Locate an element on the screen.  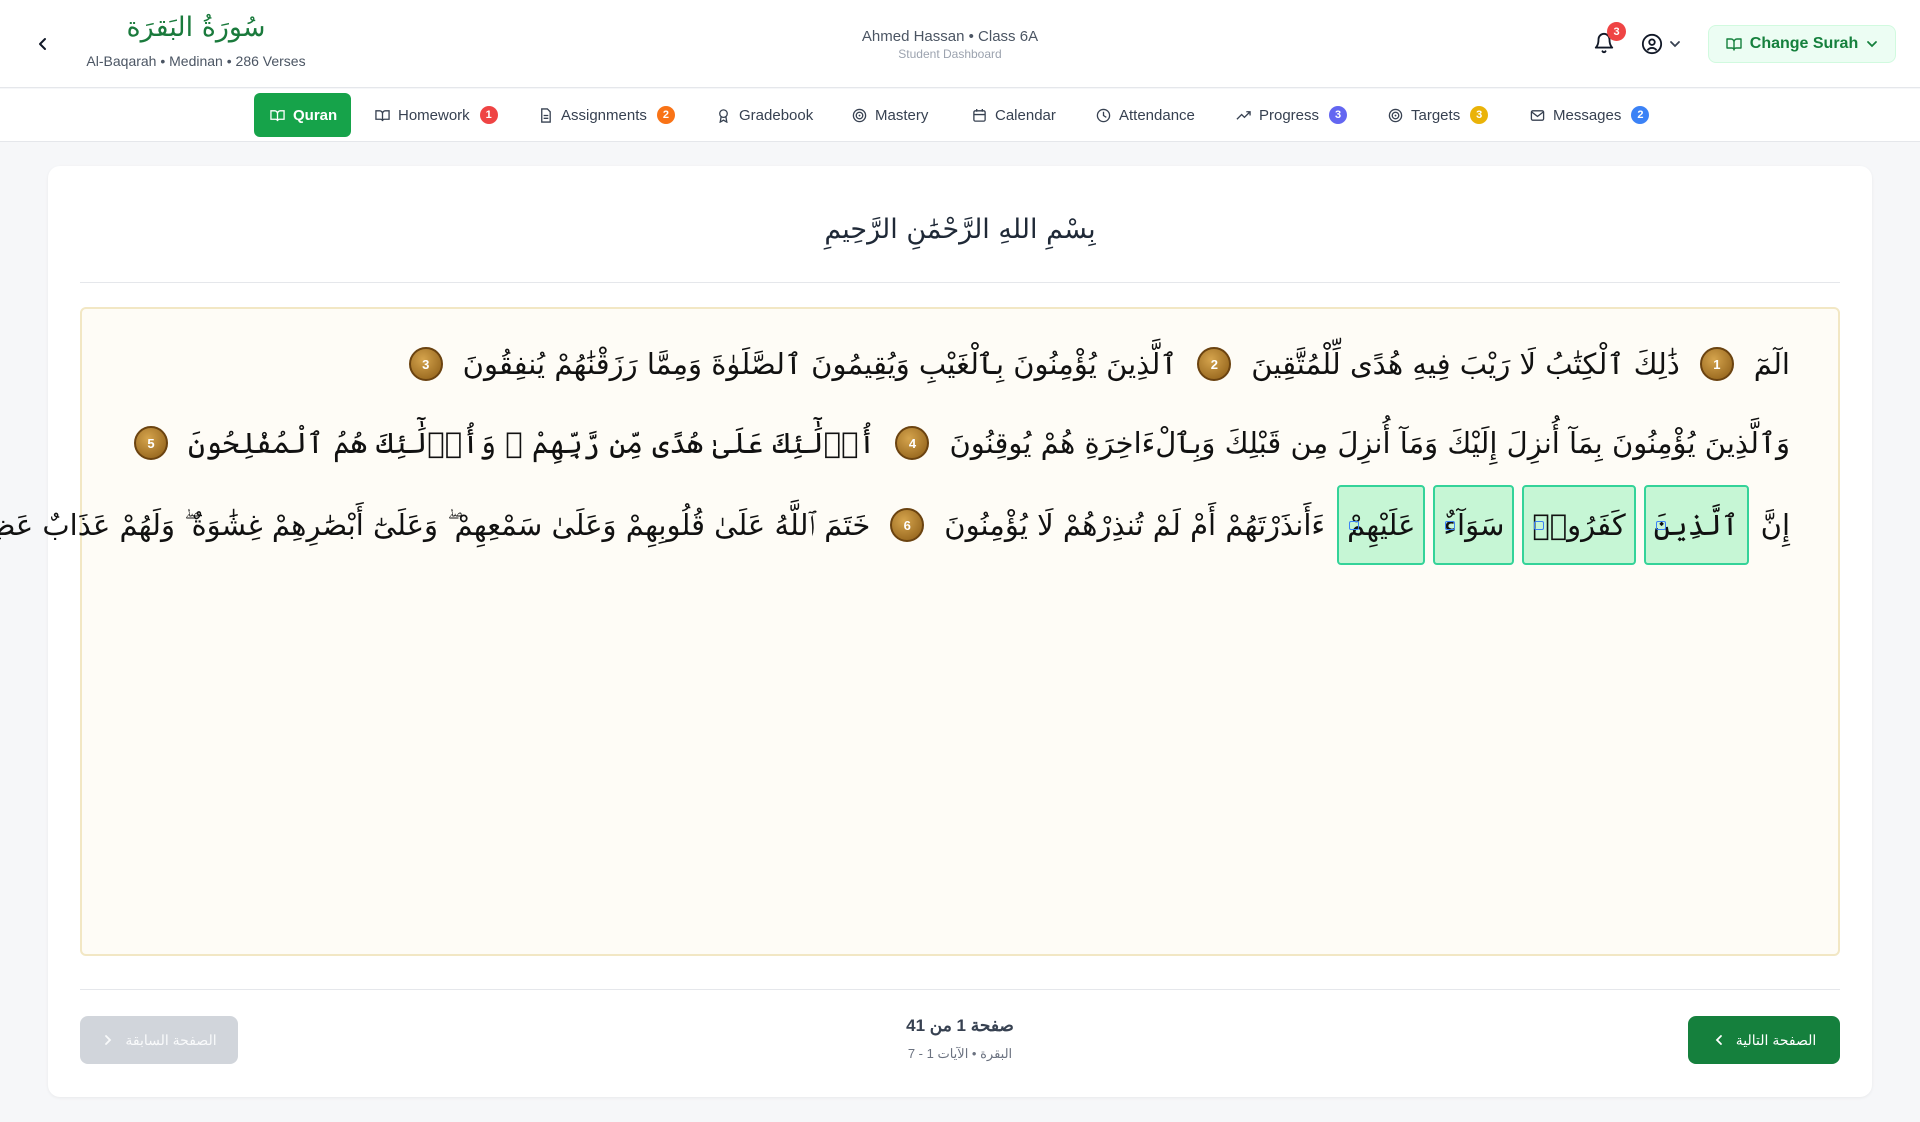
tab-label: Assignments is located at coordinates (604, 115).